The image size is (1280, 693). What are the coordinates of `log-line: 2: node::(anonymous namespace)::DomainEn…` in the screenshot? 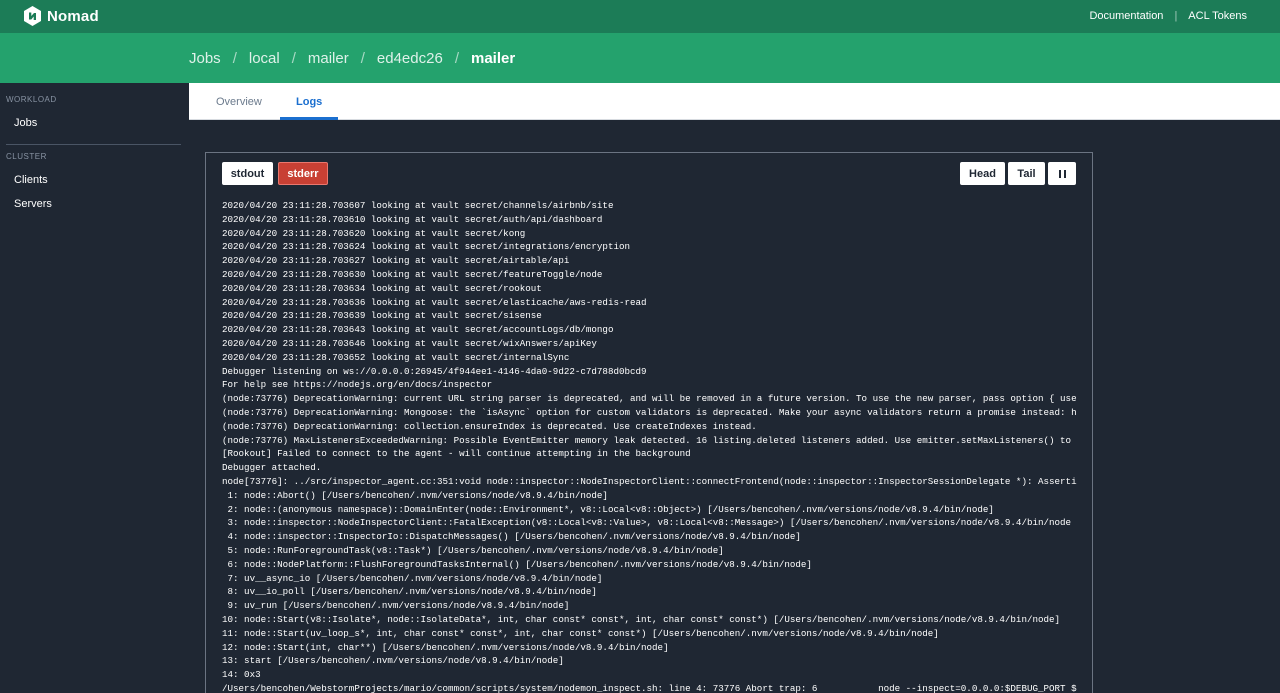 It's located at (608, 509).